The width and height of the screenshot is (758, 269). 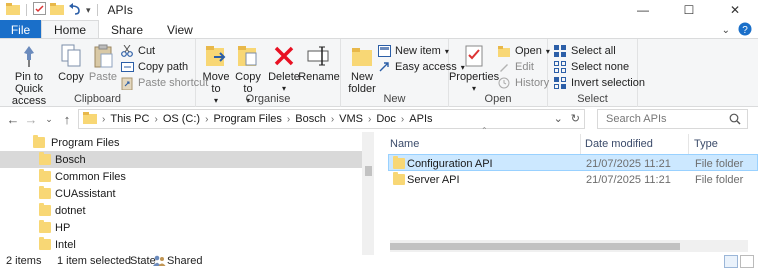 I want to click on invert-selection-icon, so click(x=560, y=83).